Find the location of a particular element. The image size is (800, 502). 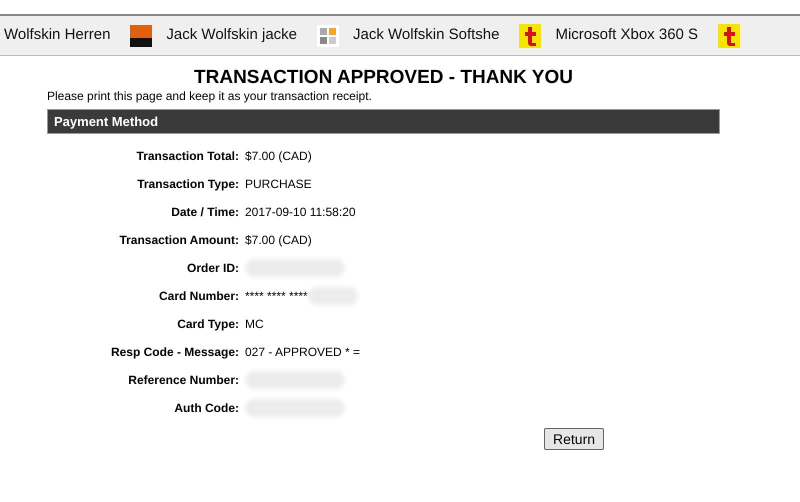

bookmark-link: Microsoft Xbox 360 S is located at coordinates (626, 35).